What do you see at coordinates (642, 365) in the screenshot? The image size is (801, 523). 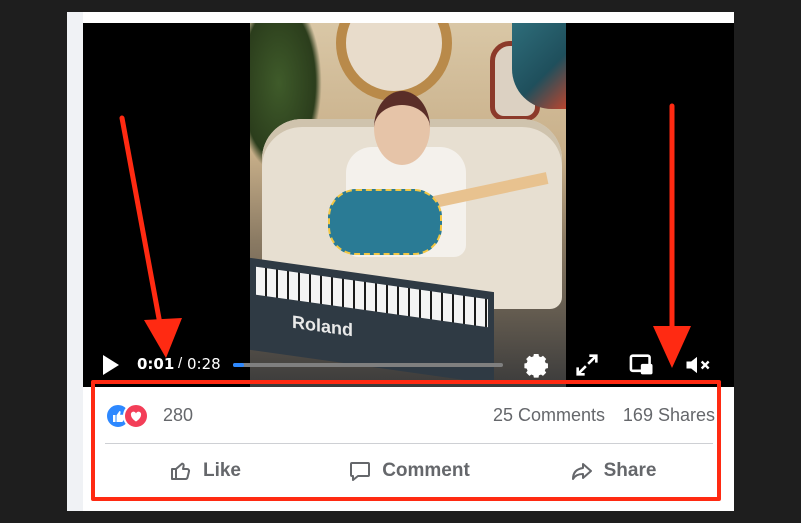 I see `picture-in-picture-icon` at bounding box center [642, 365].